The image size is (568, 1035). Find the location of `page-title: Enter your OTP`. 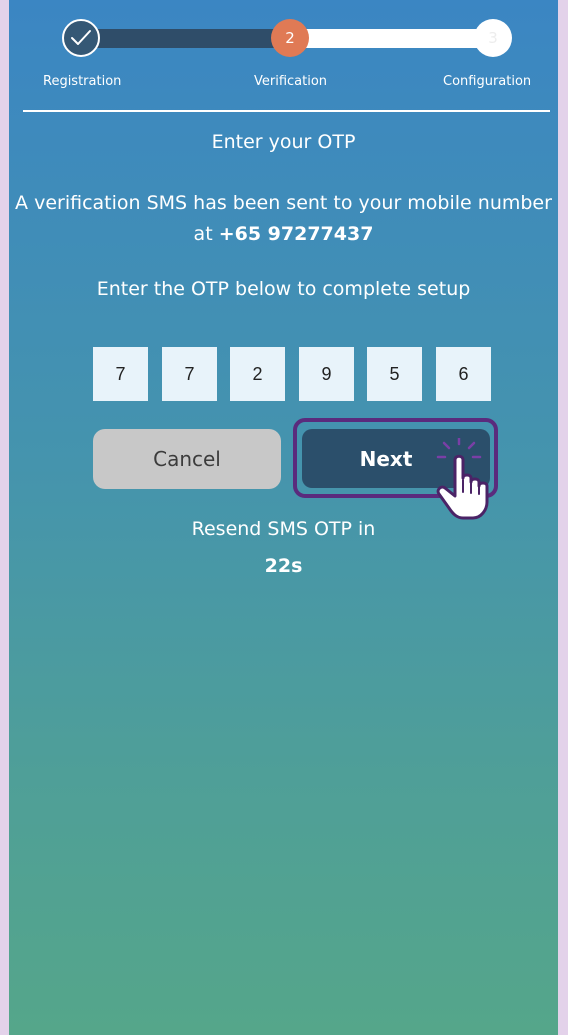

page-title: Enter your OTP is located at coordinates (283, 142).